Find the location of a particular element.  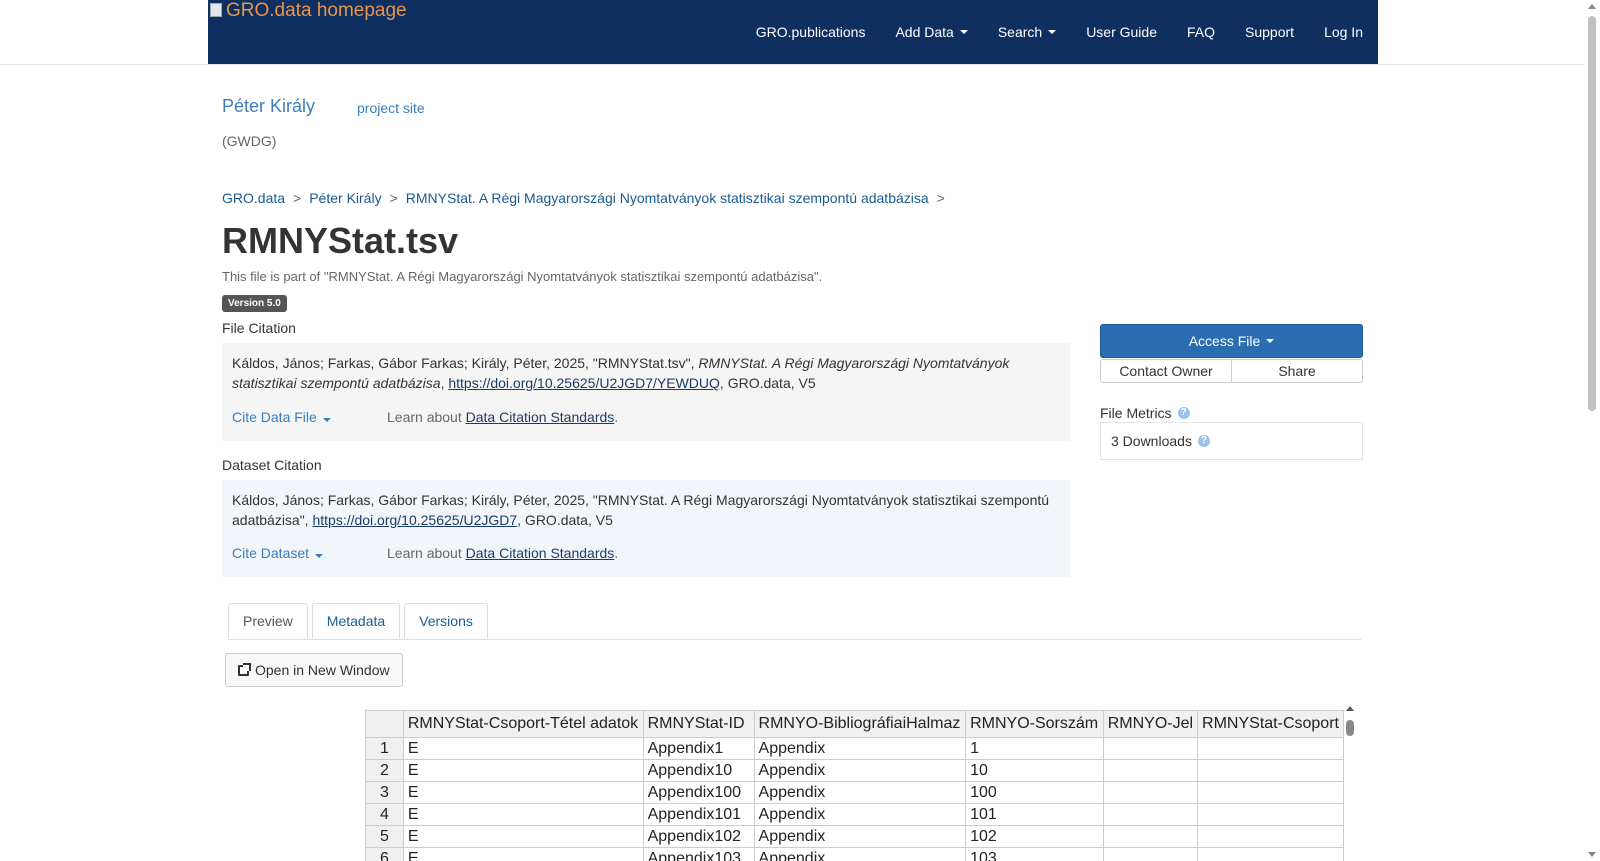

nav-support: Support is located at coordinates (1269, 32).